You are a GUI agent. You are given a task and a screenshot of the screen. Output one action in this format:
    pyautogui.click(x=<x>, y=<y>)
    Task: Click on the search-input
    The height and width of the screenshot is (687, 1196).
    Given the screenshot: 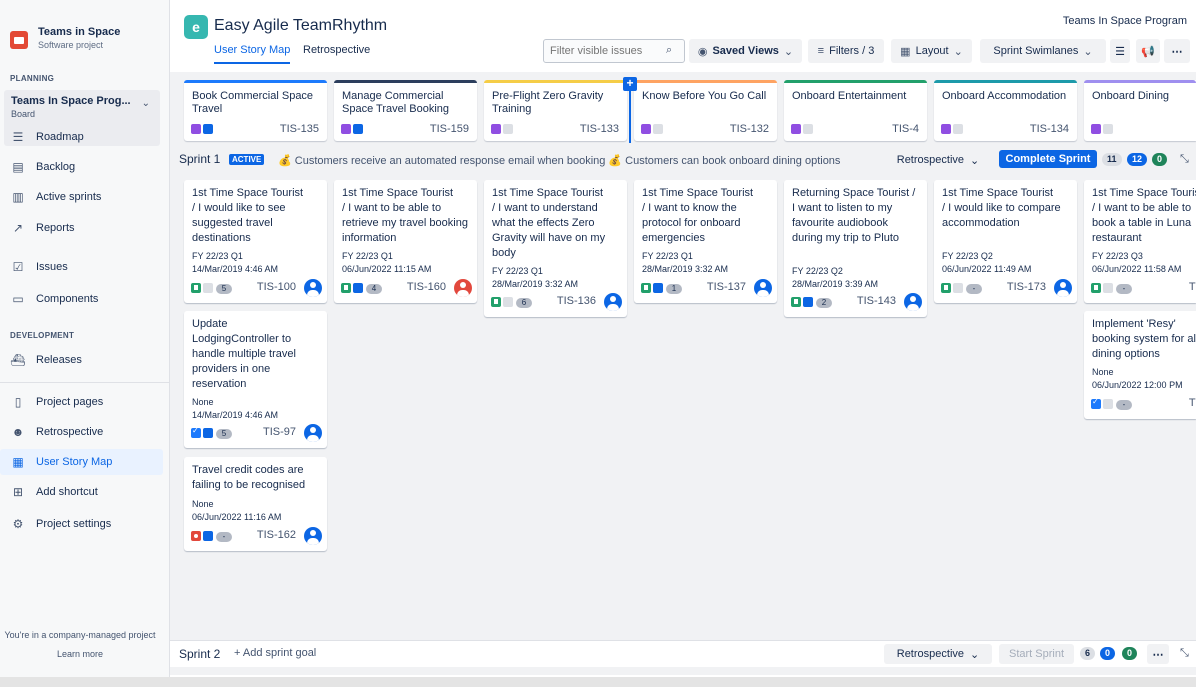 What is the action you would take?
    pyautogui.click(x=614, y=51)
    